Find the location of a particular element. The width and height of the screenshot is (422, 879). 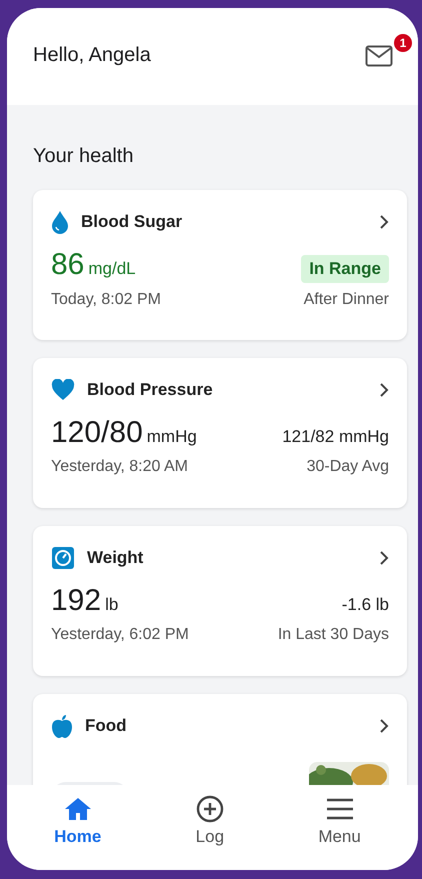

inbox-button is located at coordinates (379, 56).